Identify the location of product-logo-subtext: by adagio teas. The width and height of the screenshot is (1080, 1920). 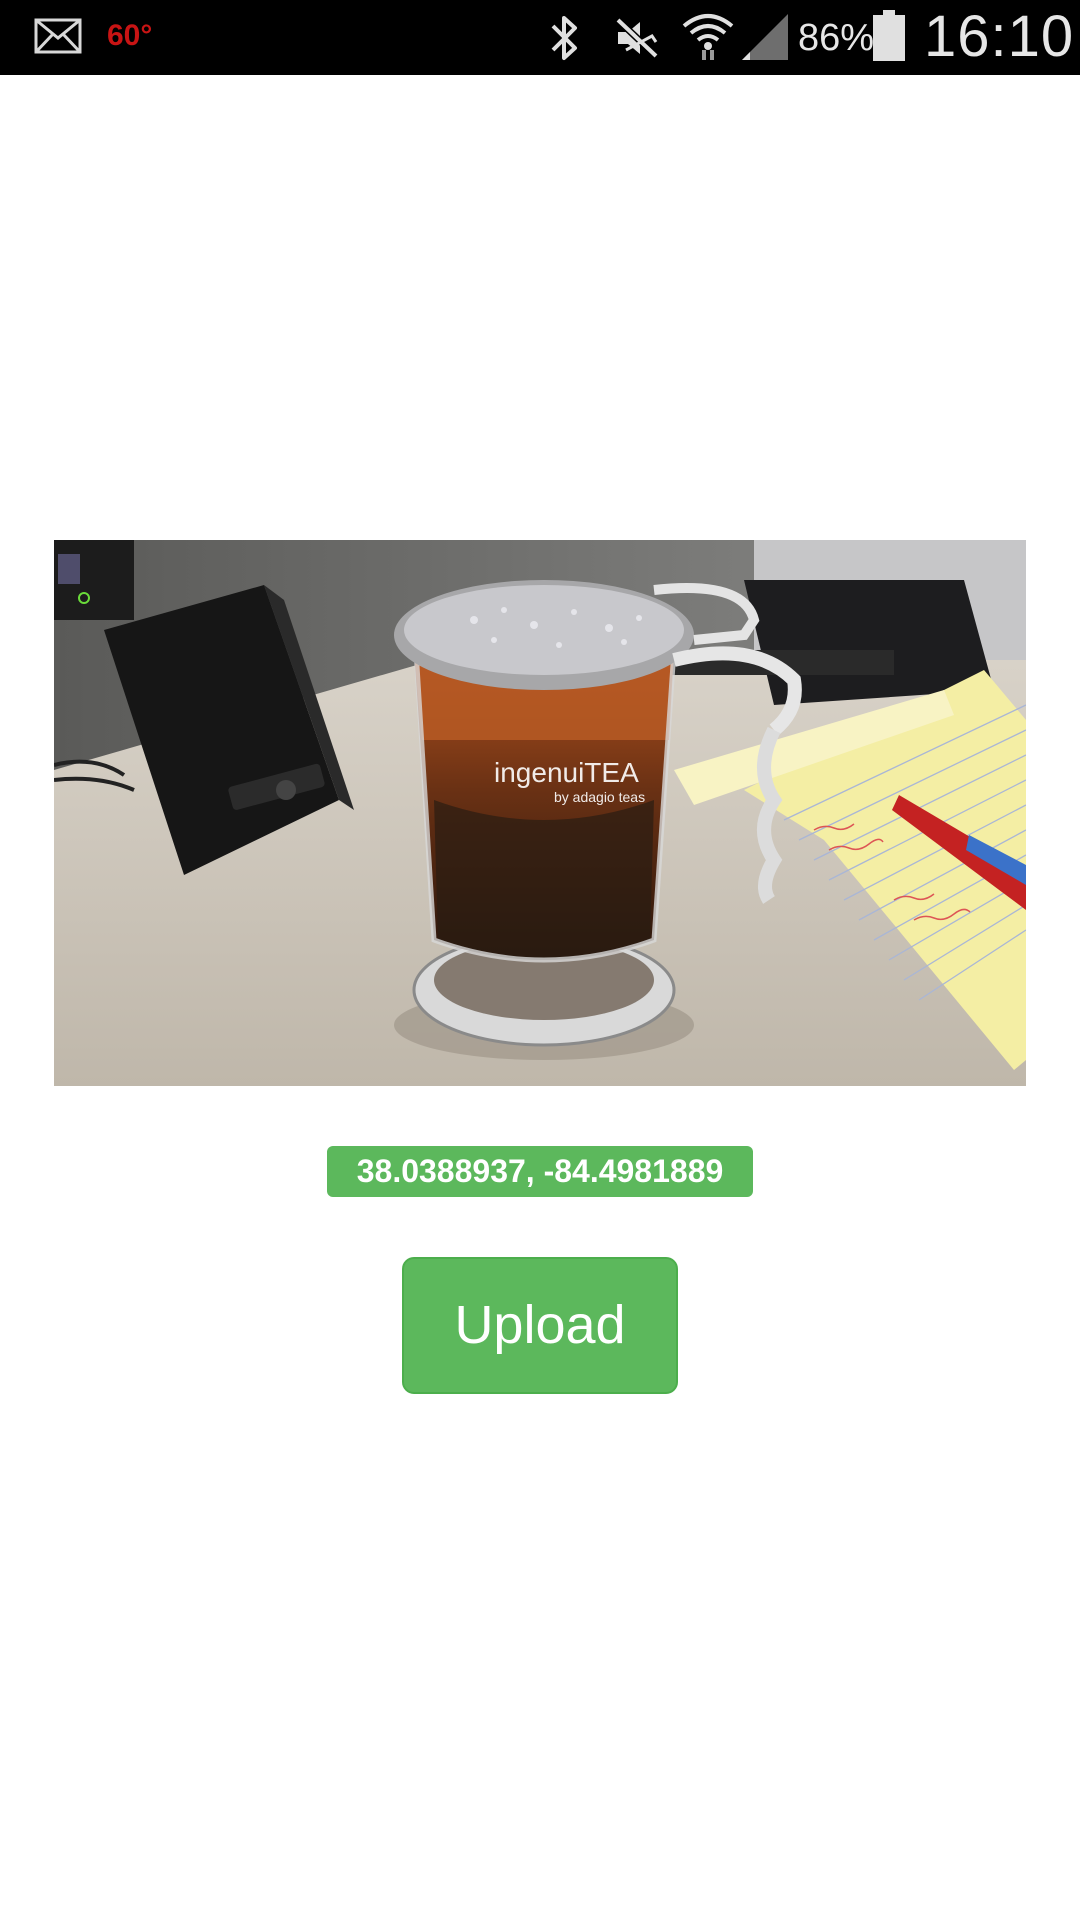
(599, 797).